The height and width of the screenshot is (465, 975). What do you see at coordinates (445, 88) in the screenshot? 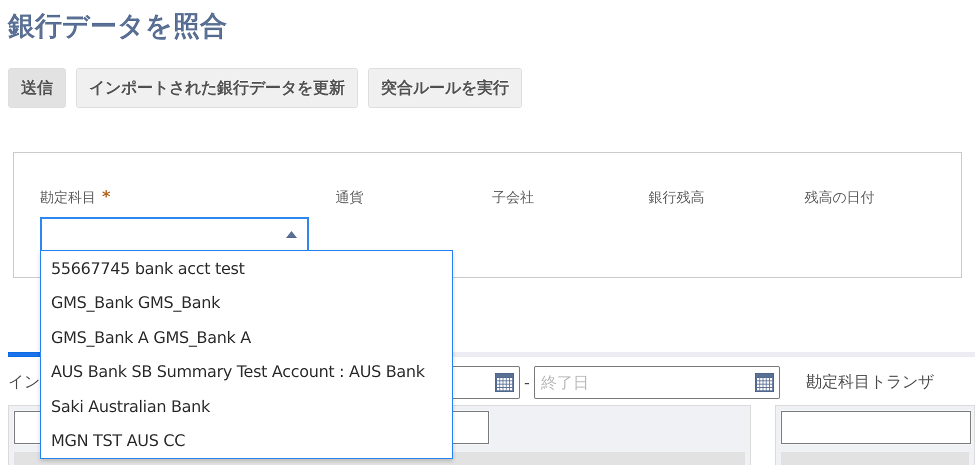
I see `toolbar-button: 突合ルールを実行` at bounding box center [445, 88].